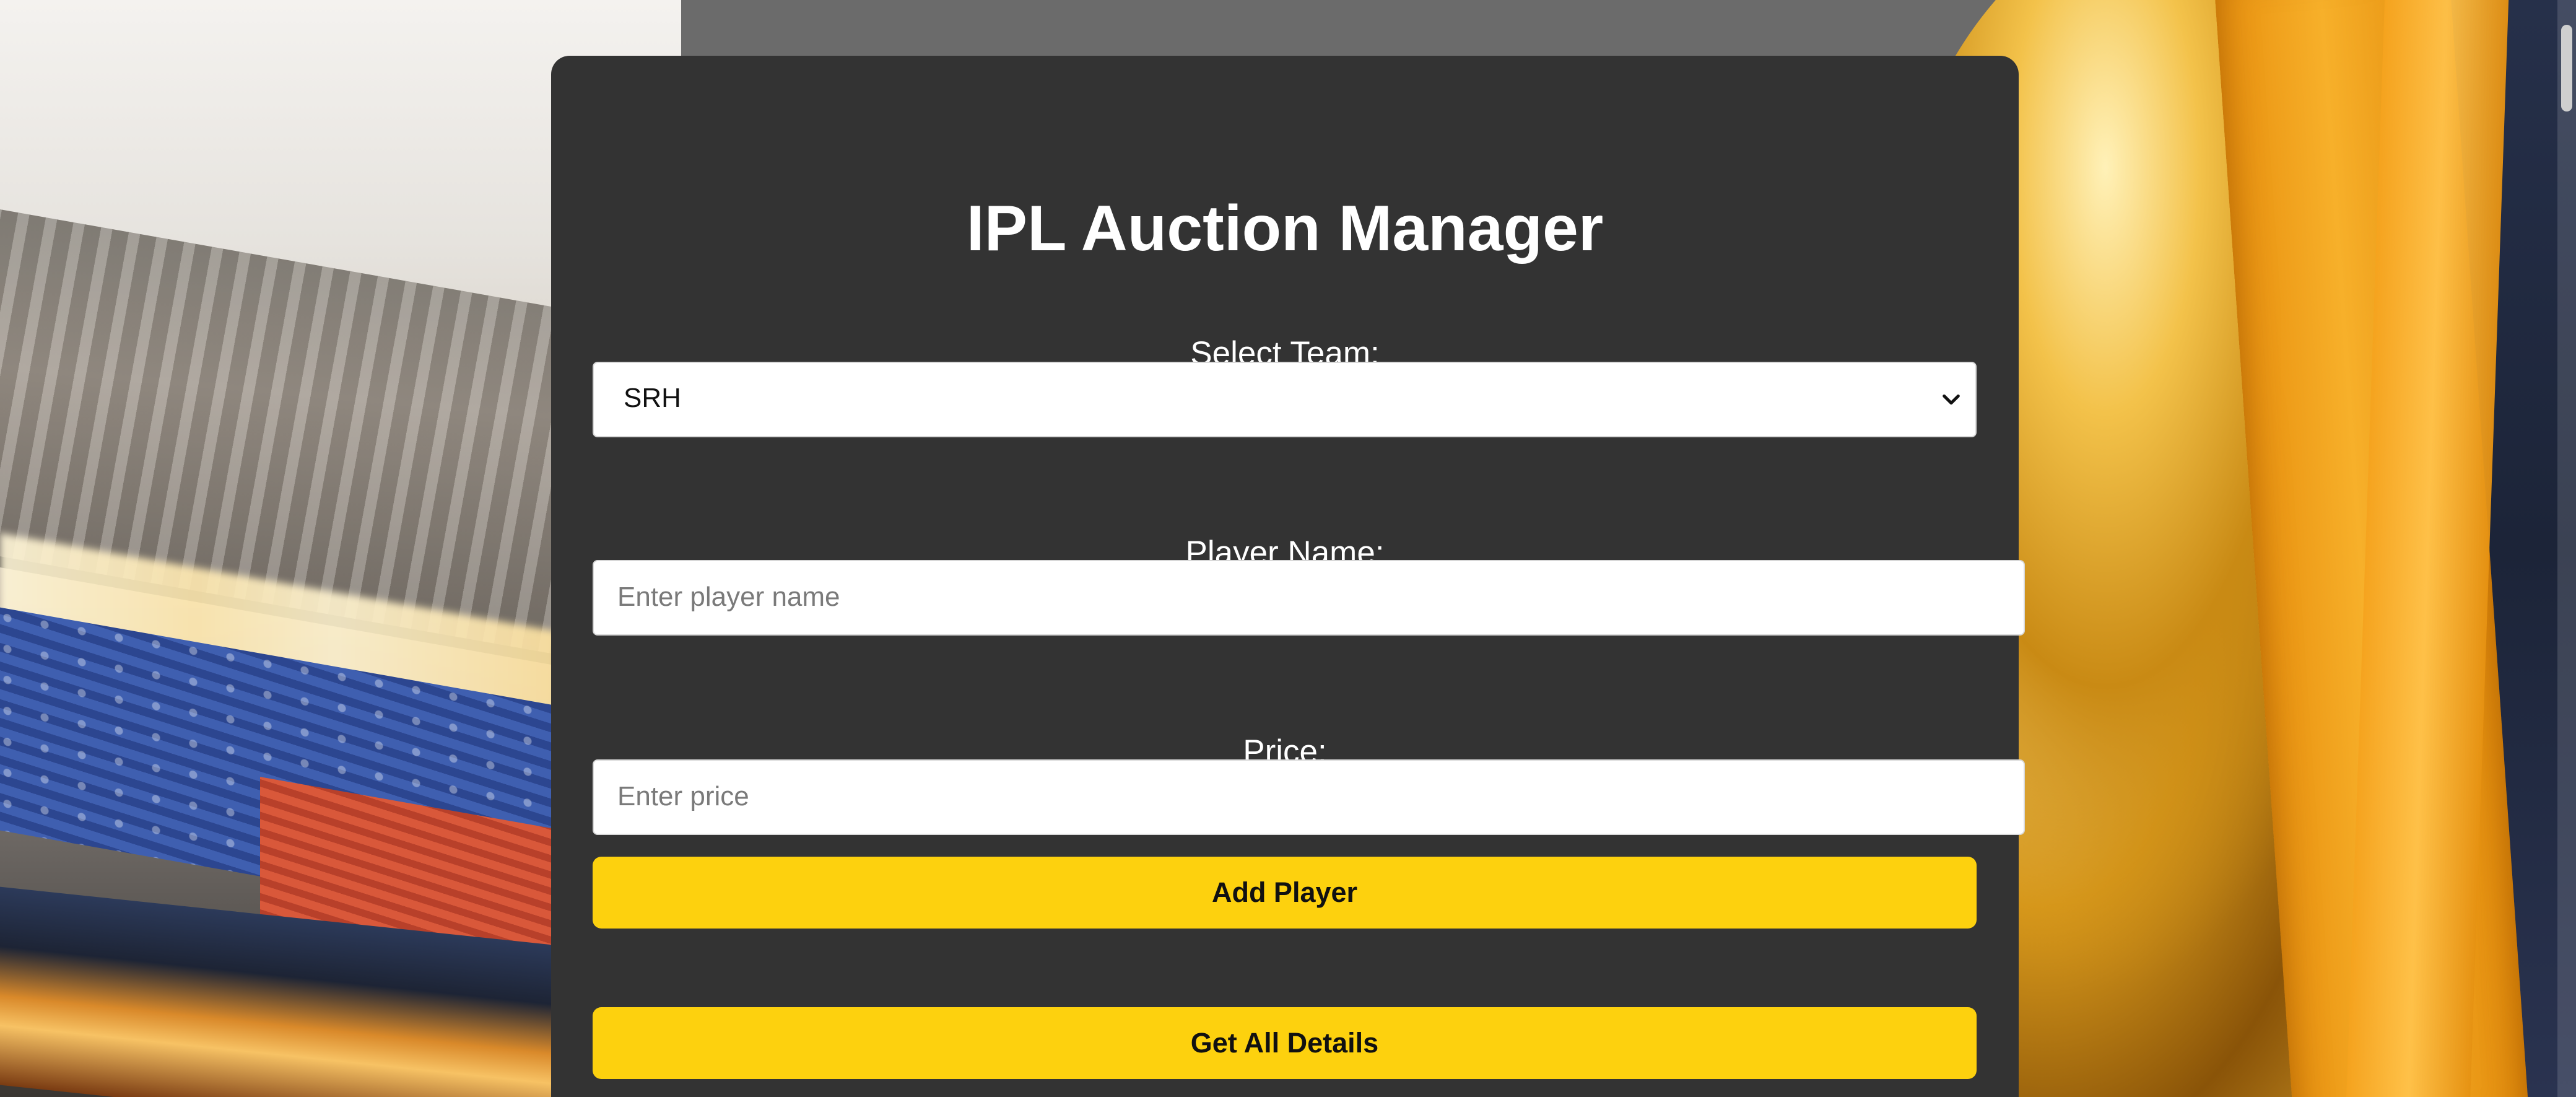  Describe the element at coordinates (652, 398) in the screenshot. I see `team-select-value: SRH` at that location.